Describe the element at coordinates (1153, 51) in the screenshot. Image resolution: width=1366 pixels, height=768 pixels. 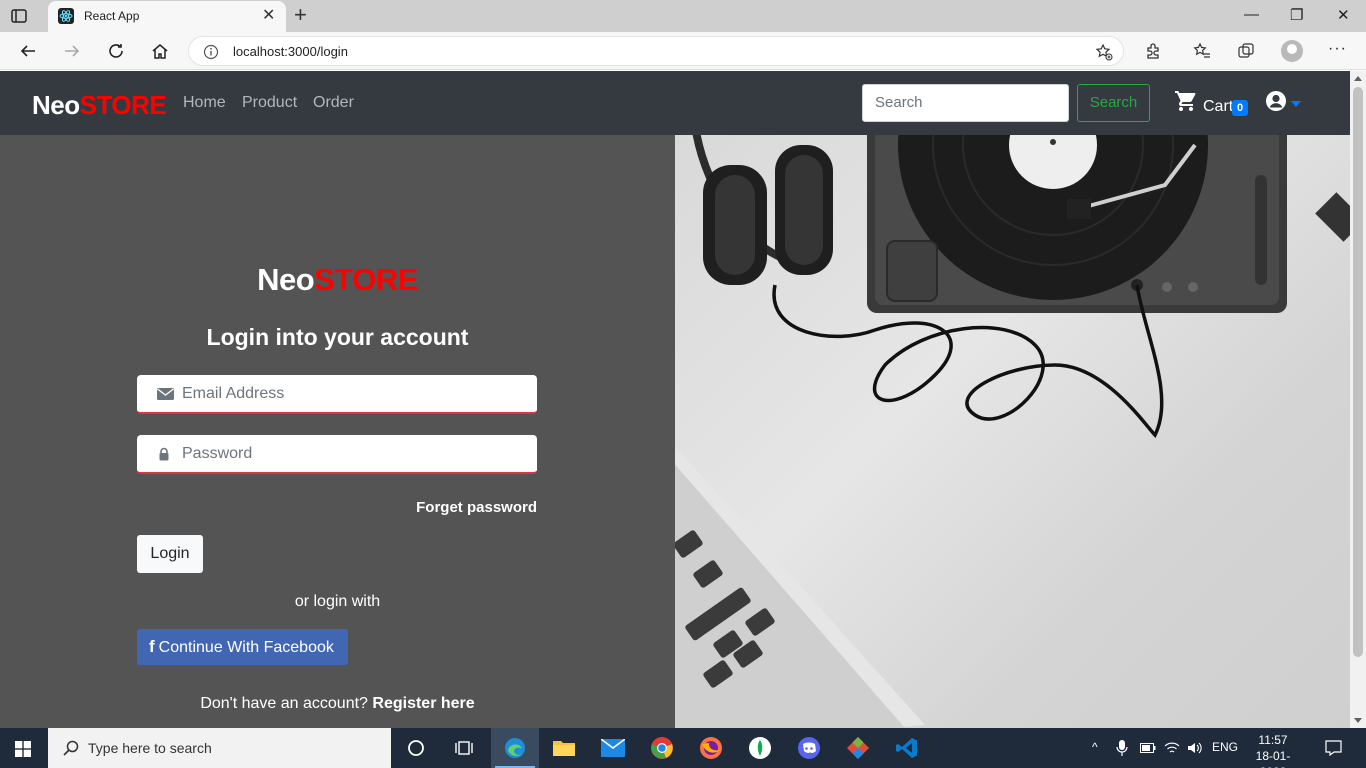
I see `extensions-icon` at that location.